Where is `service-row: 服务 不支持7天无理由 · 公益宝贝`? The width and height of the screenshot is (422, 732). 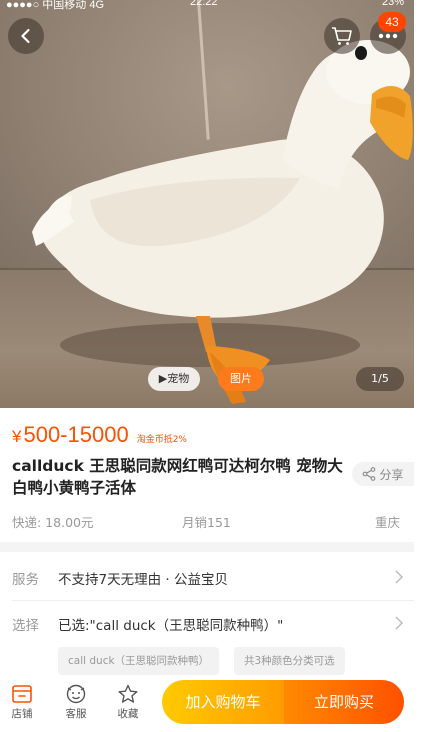
service-row: 服务 不支持7天无理由 · 公益宝贝 is located at coordinates (208, 579).